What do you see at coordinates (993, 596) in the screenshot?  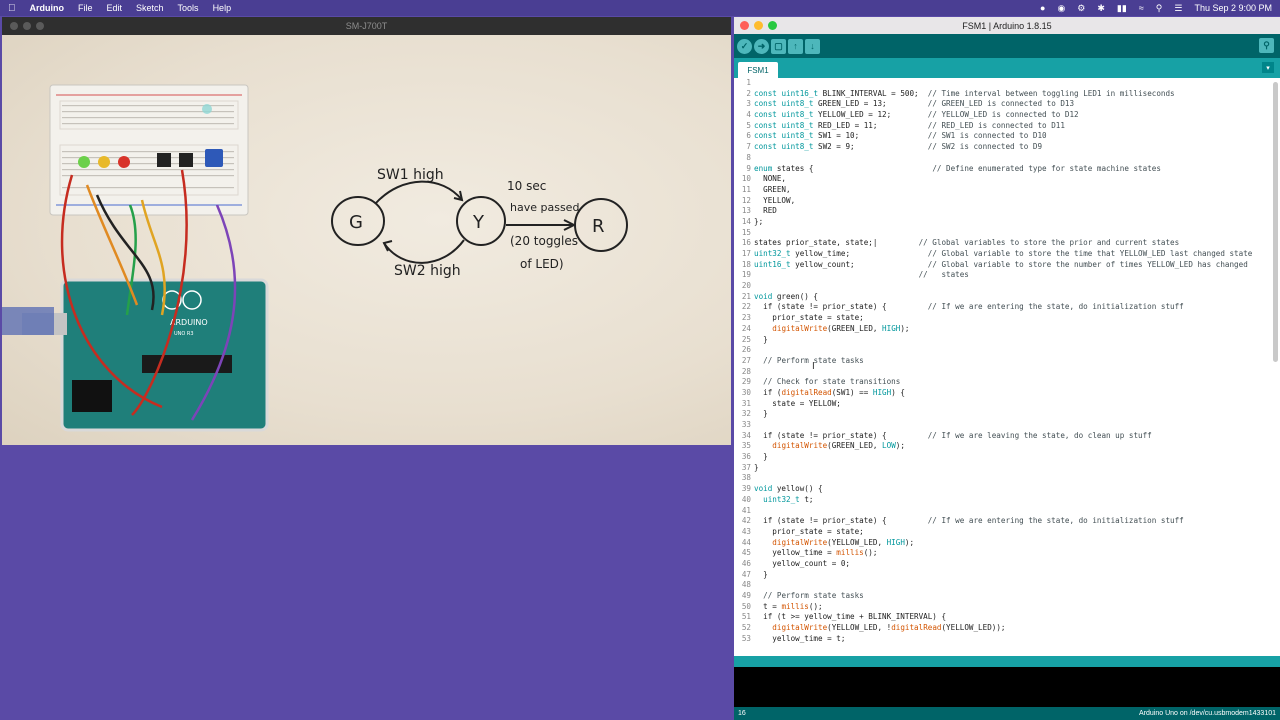 I see `code-line: 49 // Perform state tasks` at bounding box center [993, 596].